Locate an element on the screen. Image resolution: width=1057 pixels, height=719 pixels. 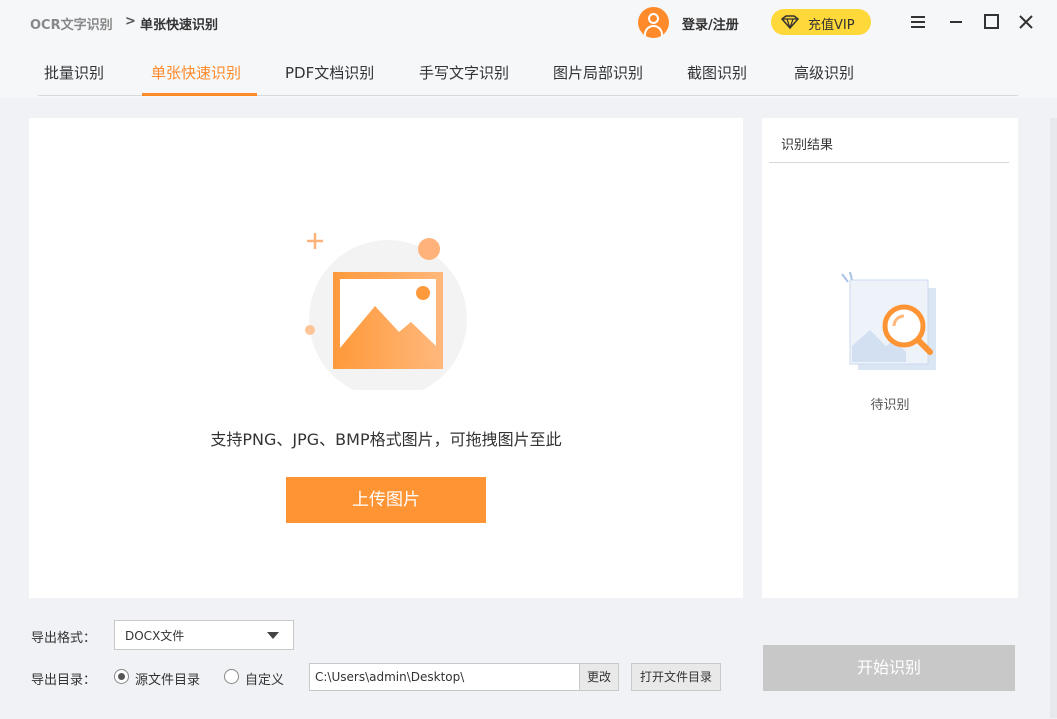
result-title: 识别结果 is located at coordinates (807, 145).